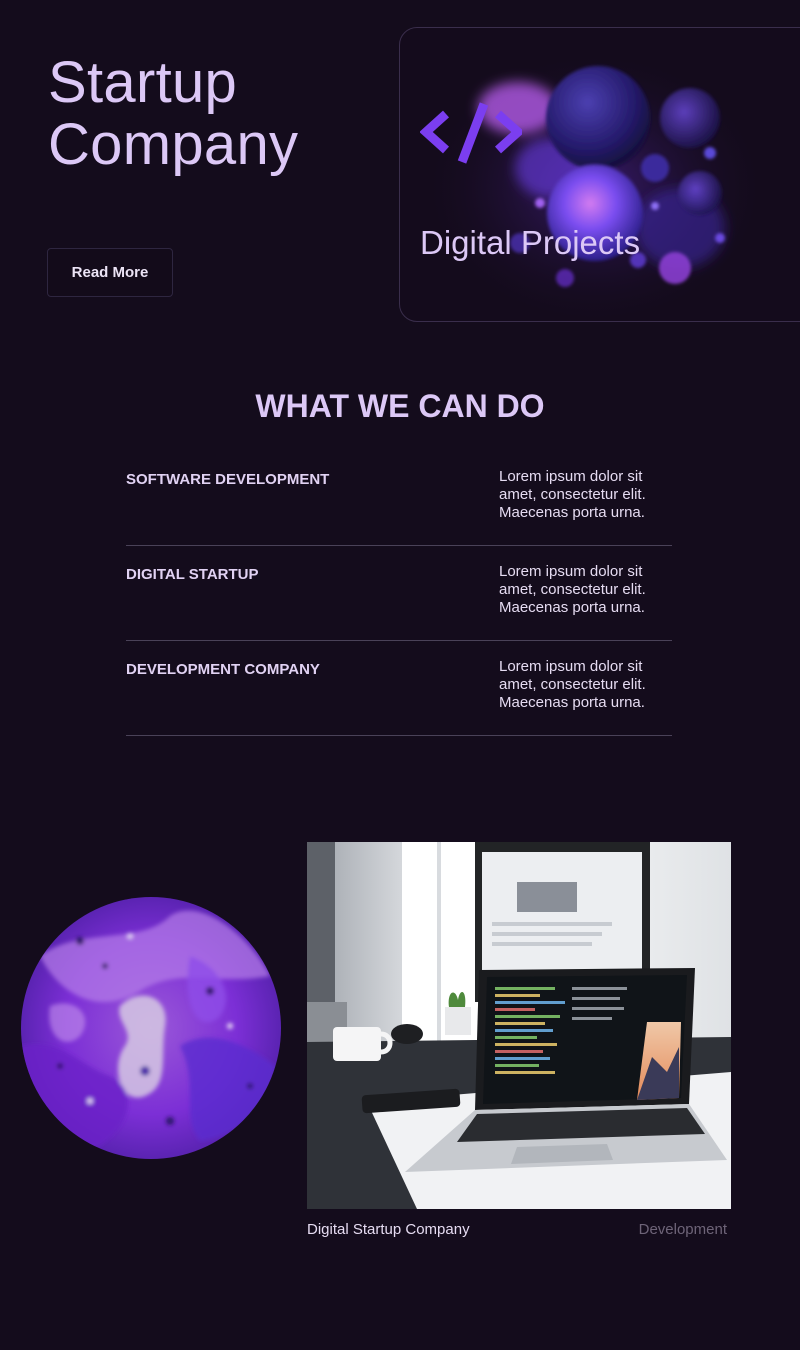  I want to click on code-icon, so click(471, 133).